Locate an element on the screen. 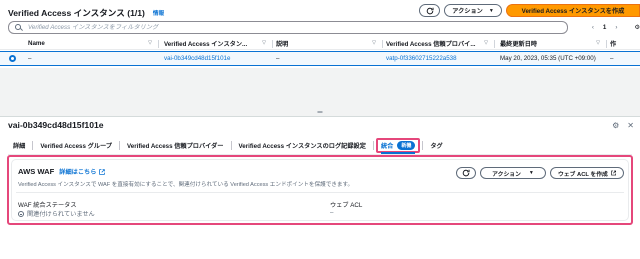  cell-created: – is located at coordinates (612, 58).